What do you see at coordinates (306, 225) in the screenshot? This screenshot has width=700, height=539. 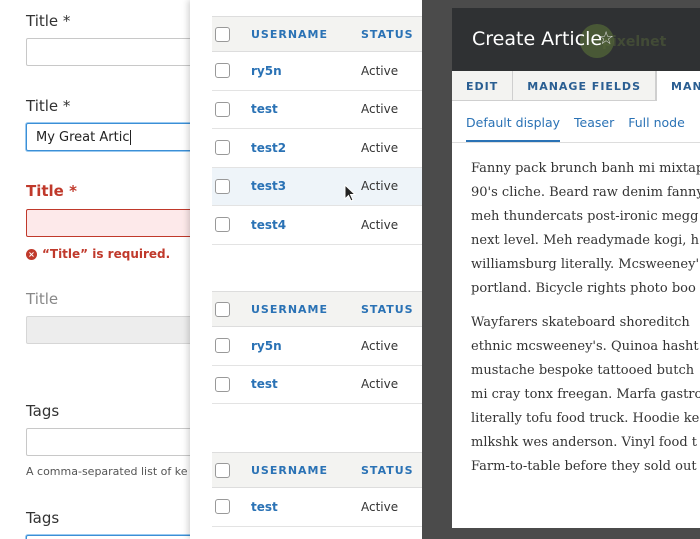 I see `username-link: test4` at bounding box center [306, 225].